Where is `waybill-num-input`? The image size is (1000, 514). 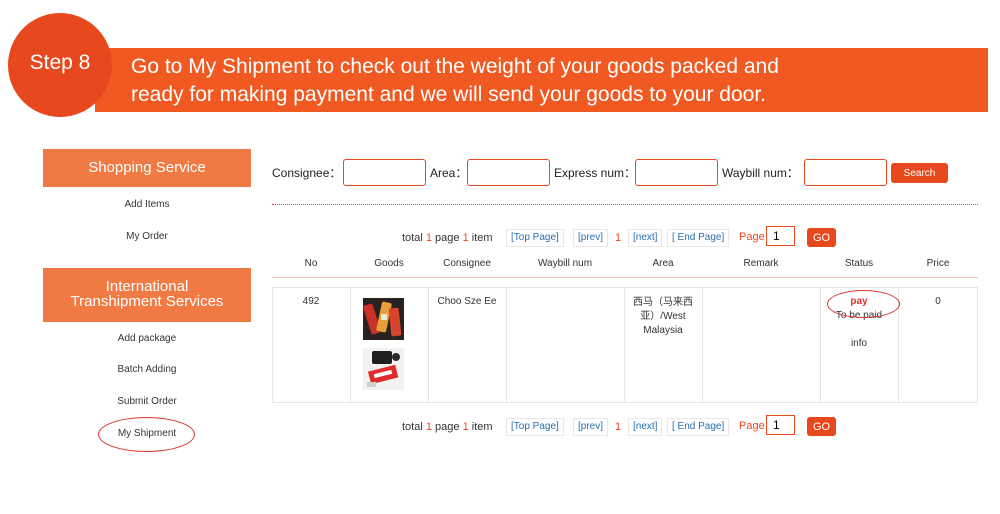
waybill-num-input is located at coordinates (845, 172).